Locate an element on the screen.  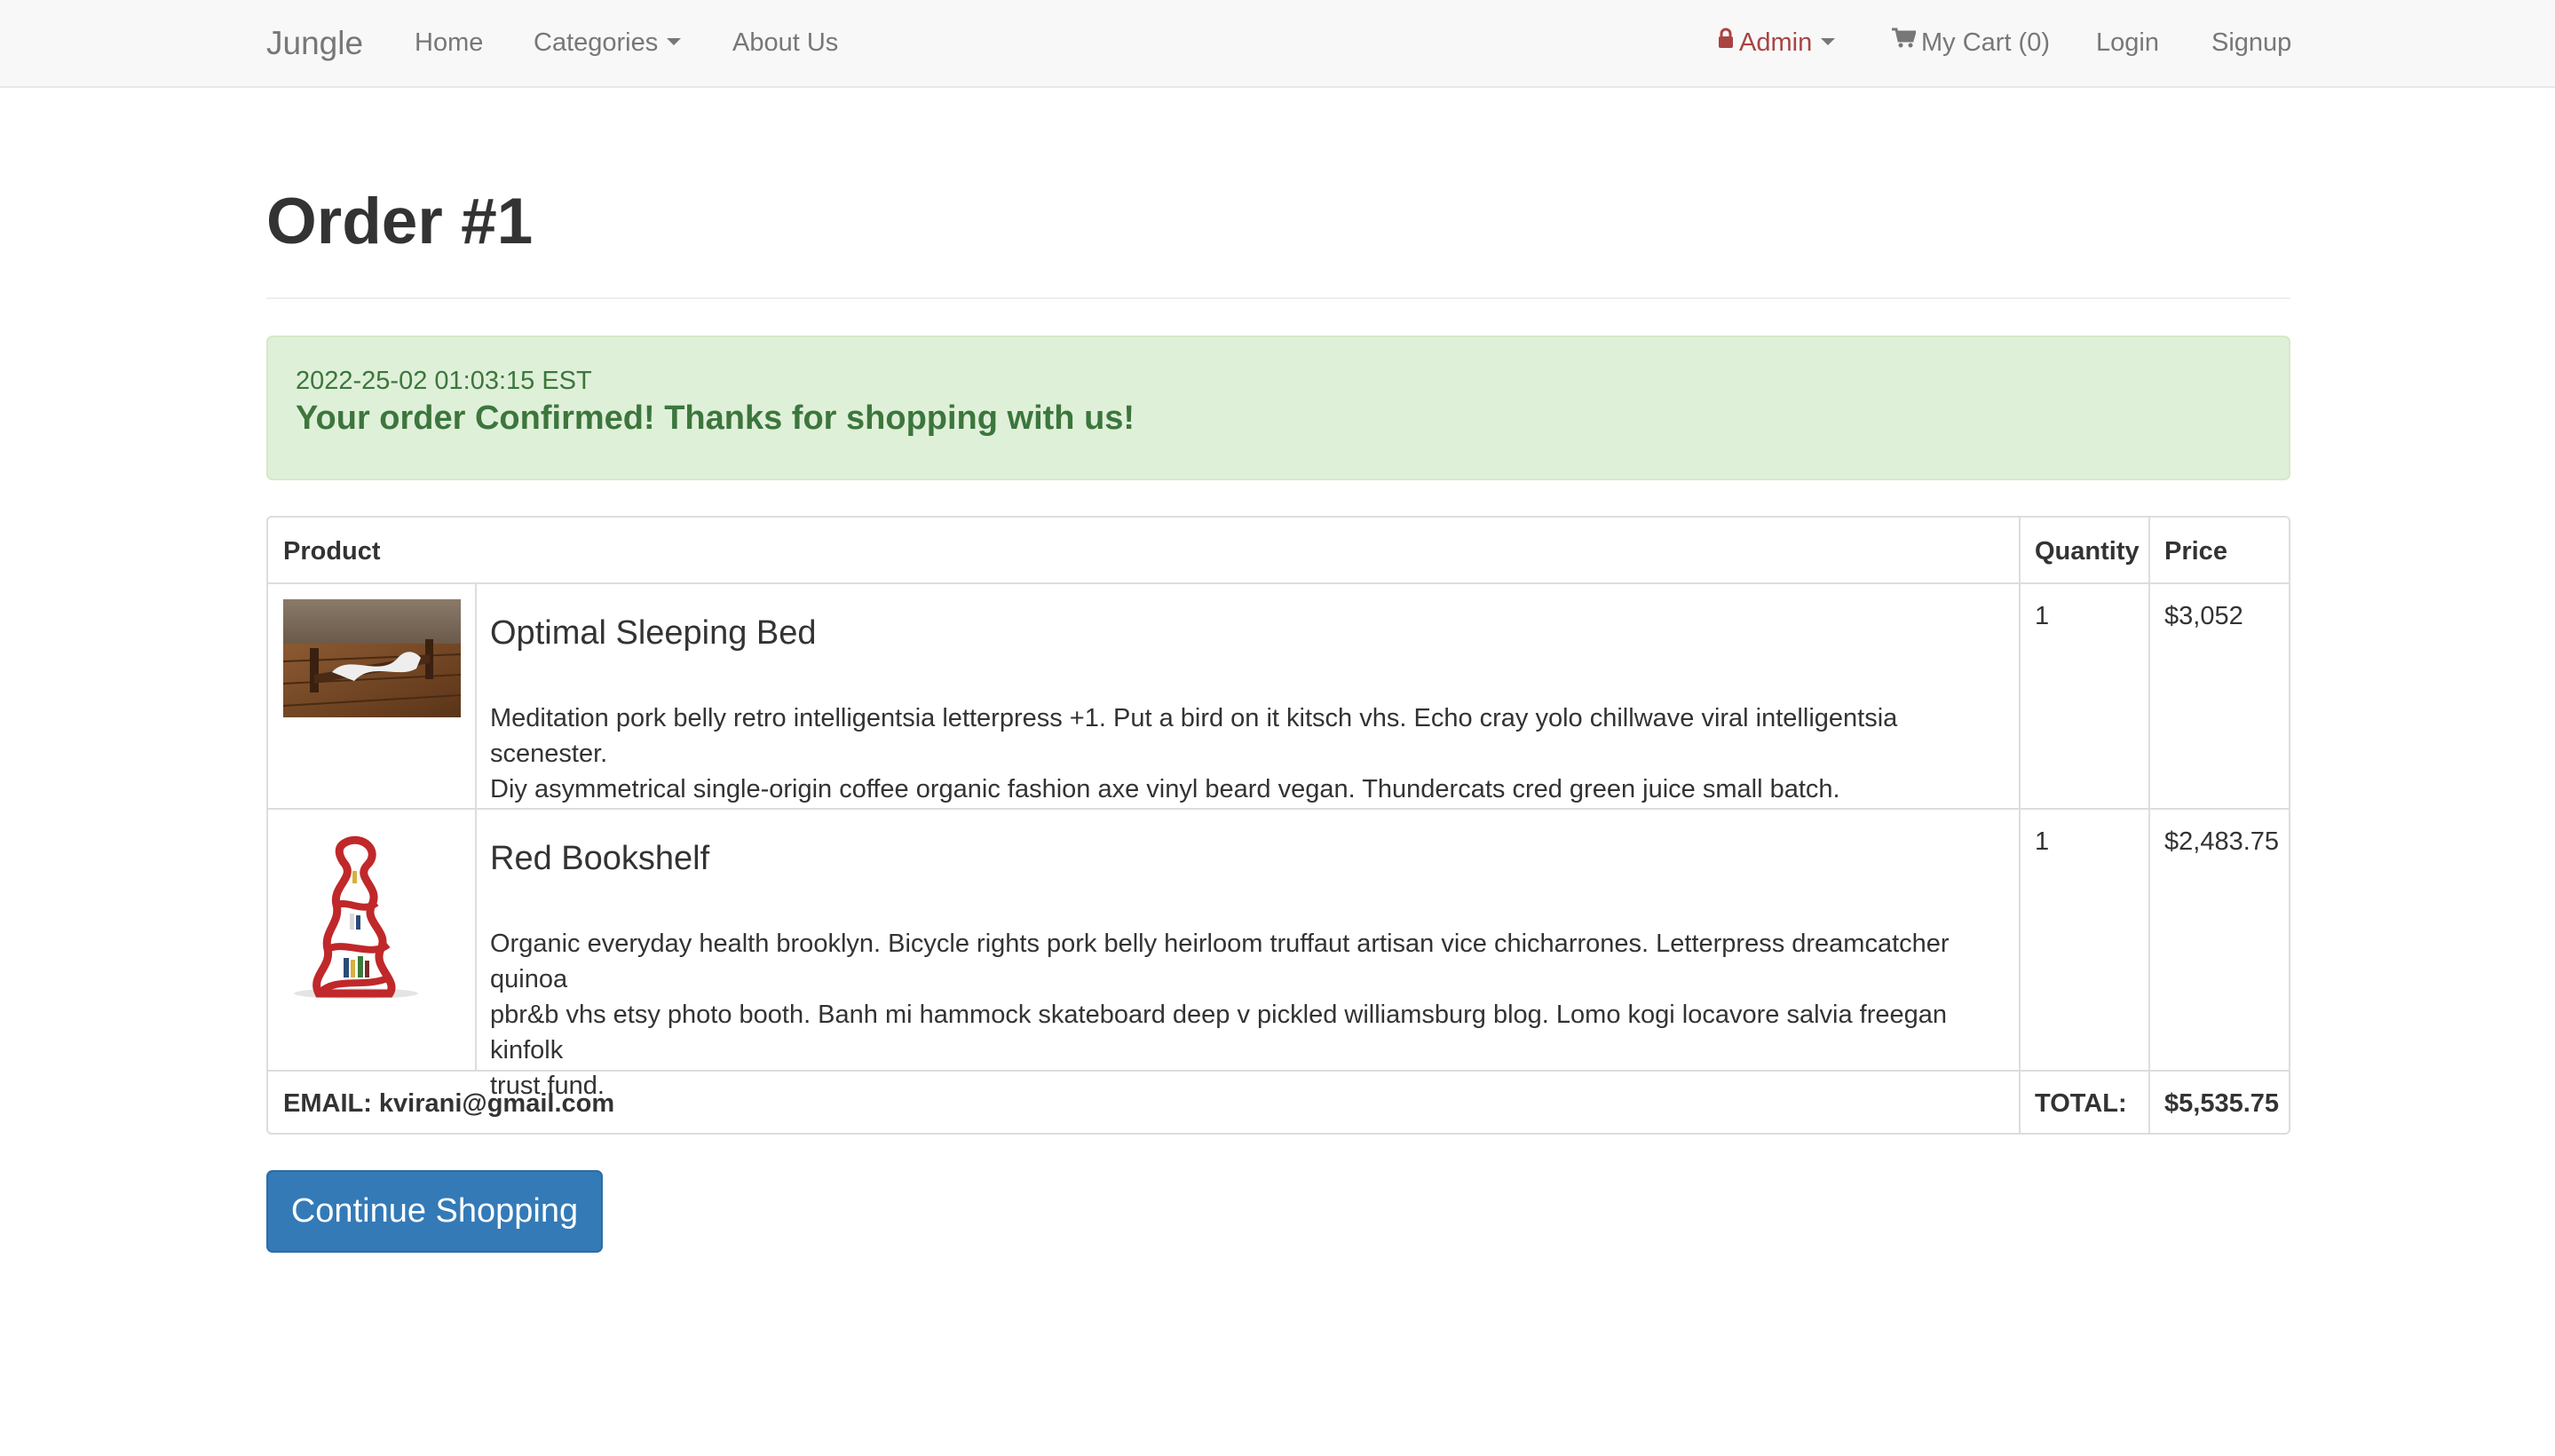
nav-login: Login is located at coordinates (2127, 43).